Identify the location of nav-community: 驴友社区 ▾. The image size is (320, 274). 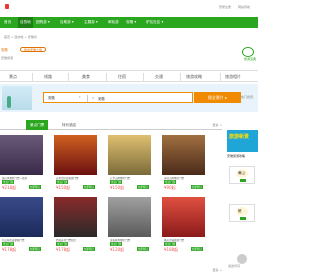
(154, 22).